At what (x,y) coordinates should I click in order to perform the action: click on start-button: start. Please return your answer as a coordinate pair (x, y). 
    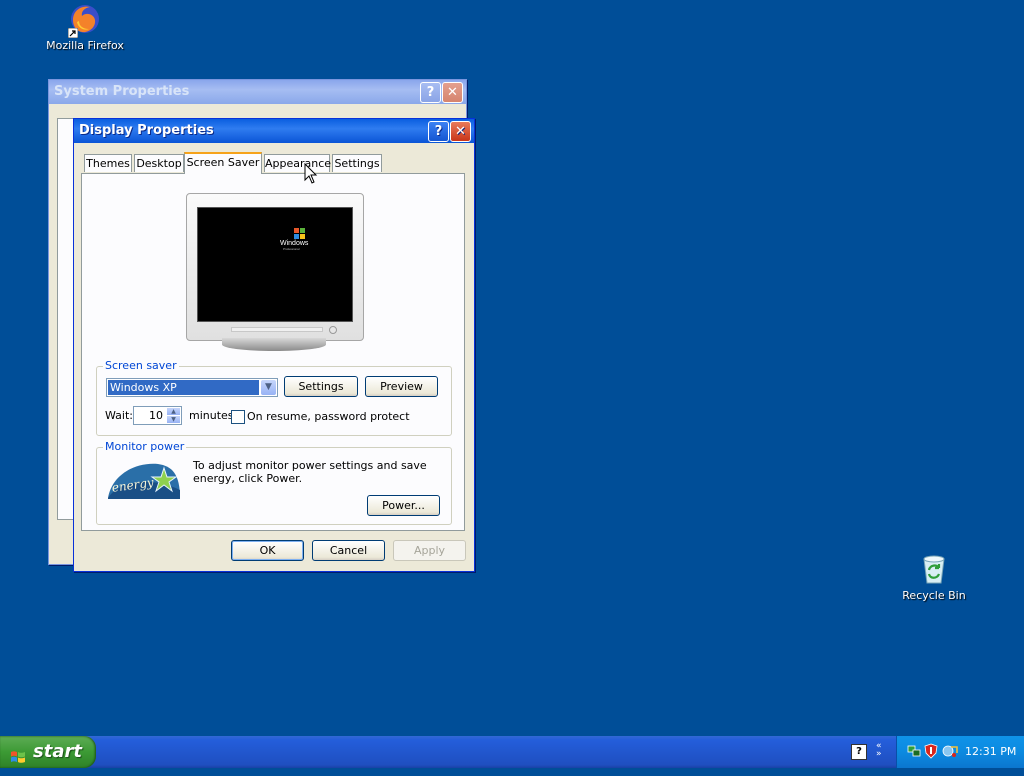
    Looking at the image, I should click on (48, 752).